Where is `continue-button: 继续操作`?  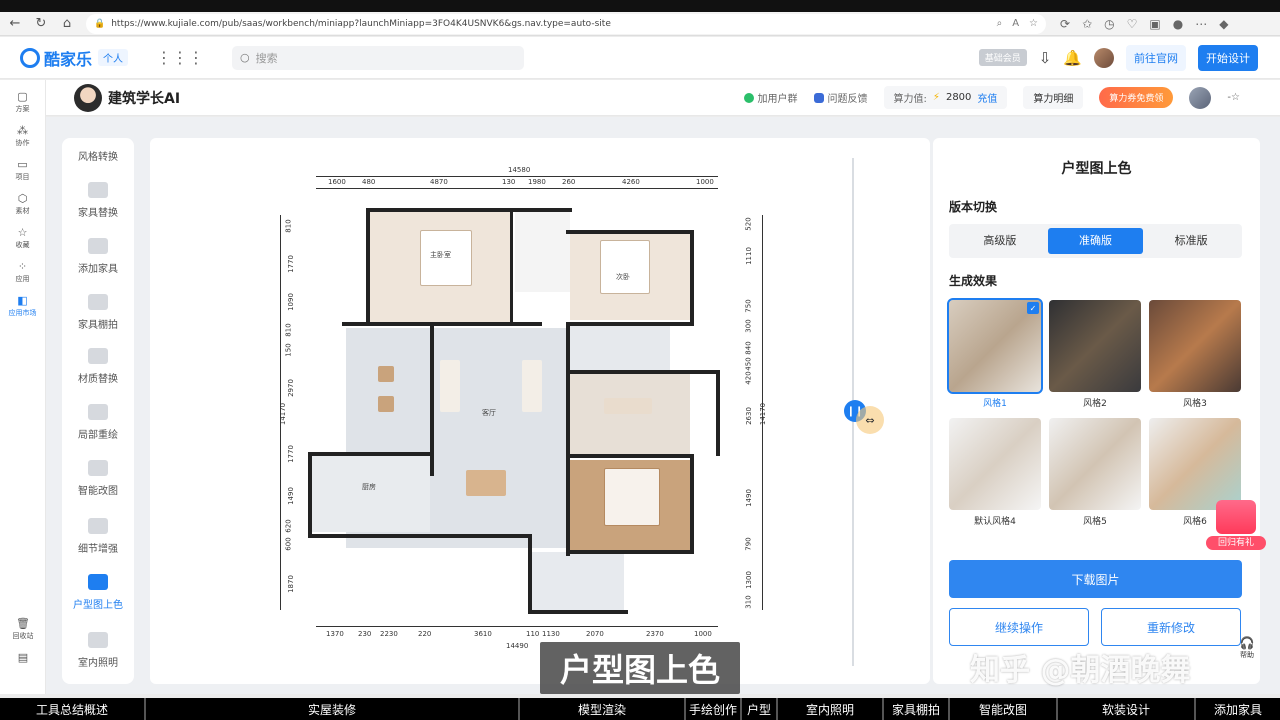
continue-button: 继续操作 is located at coordinates (1019, 627).